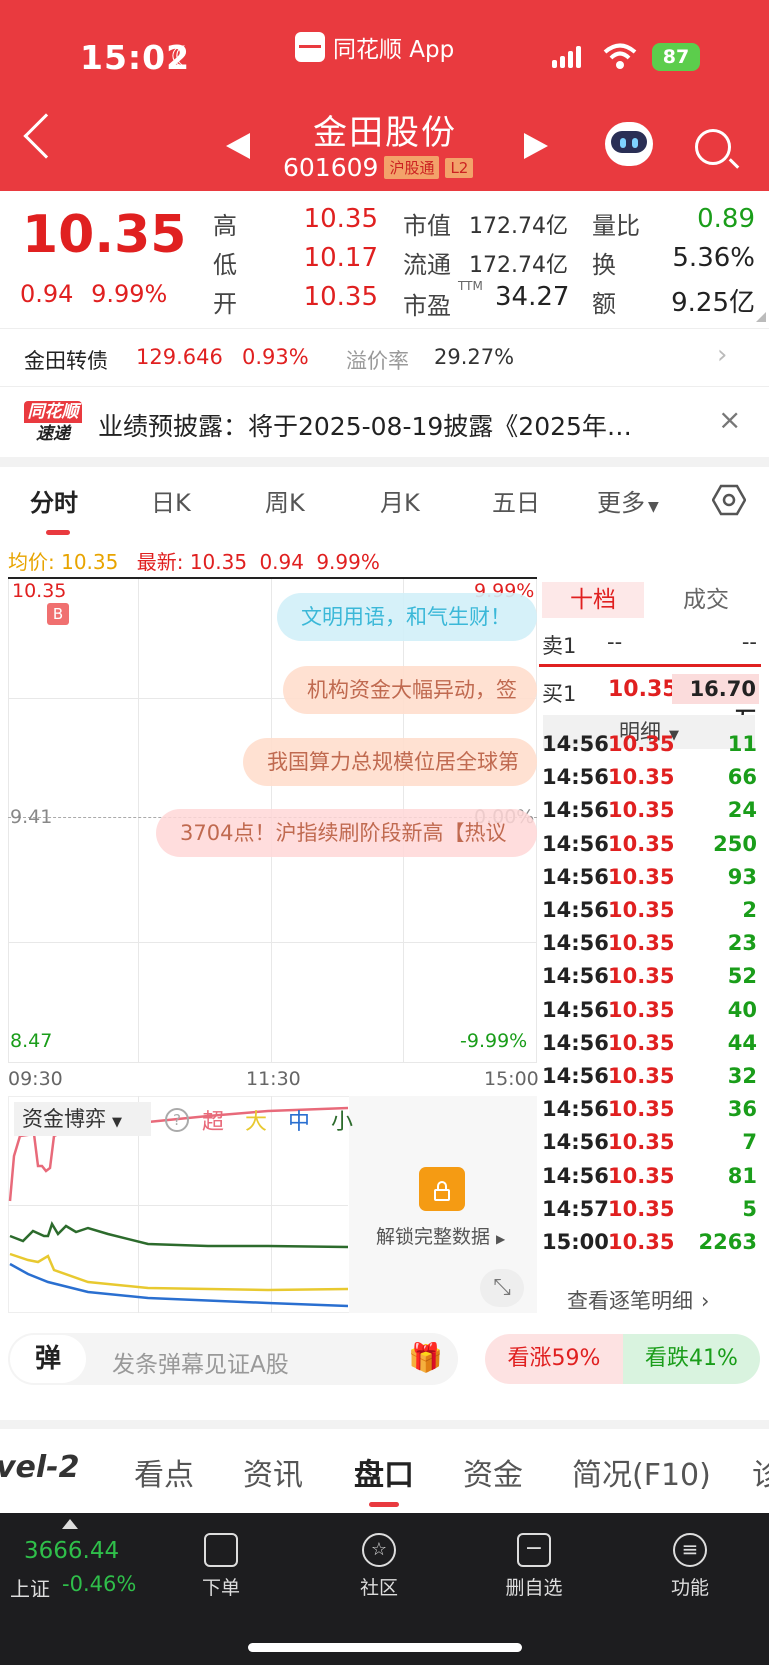 The width and height of the screenshot is (769, 1665). Describe the element at coordinates (346, 833) in the screenshot. I see `danmu-pill: 3704点！沪指续刷阶段新高【热议` at that location.